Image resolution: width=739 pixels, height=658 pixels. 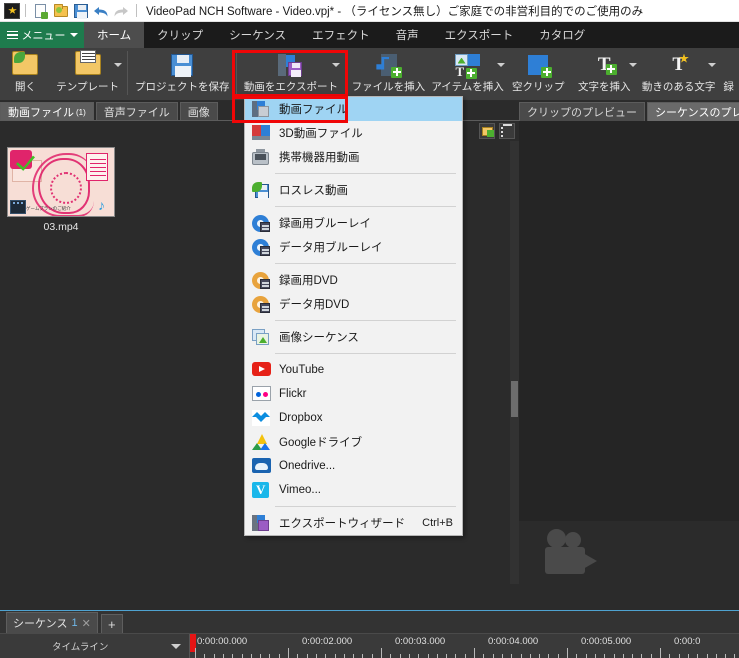 What do you see at coordinates (261, 157) in the screenshot?
I see `mobile-device-icon` at bounding box center [261, 157].